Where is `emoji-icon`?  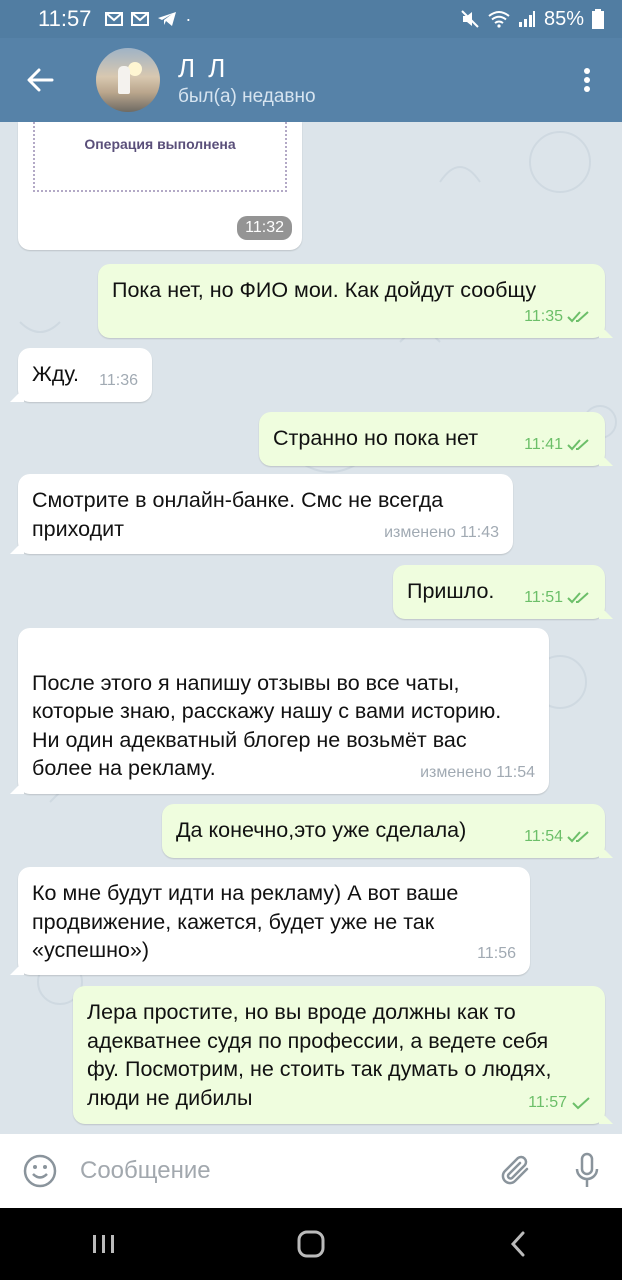
emoji-icon is located at coordinates (40, 1171).